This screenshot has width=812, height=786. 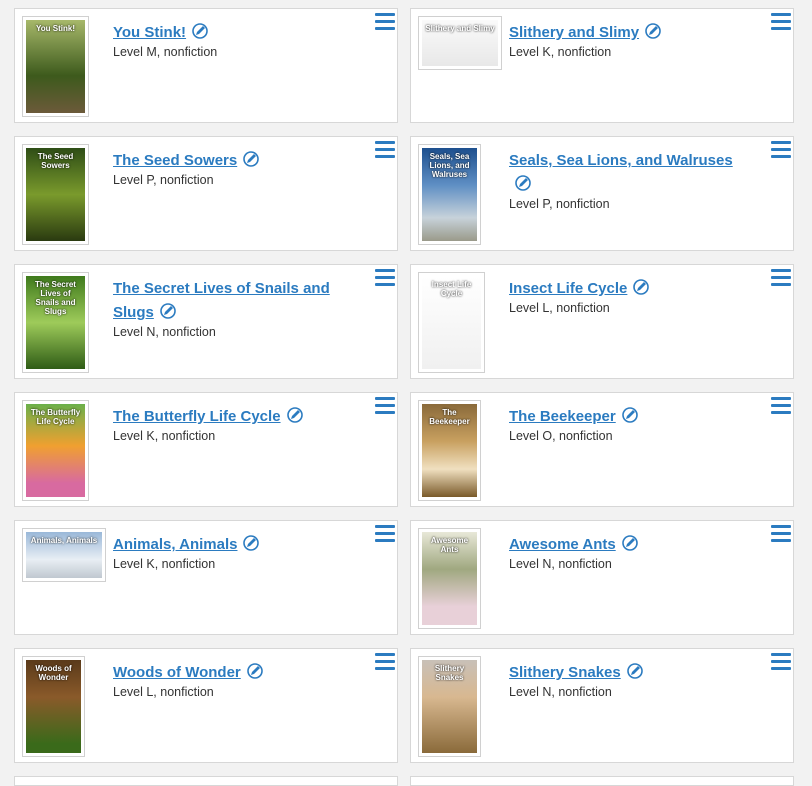 I want to click on cover-title-text: Slithery and Slimy, so click(x=460, y=28).